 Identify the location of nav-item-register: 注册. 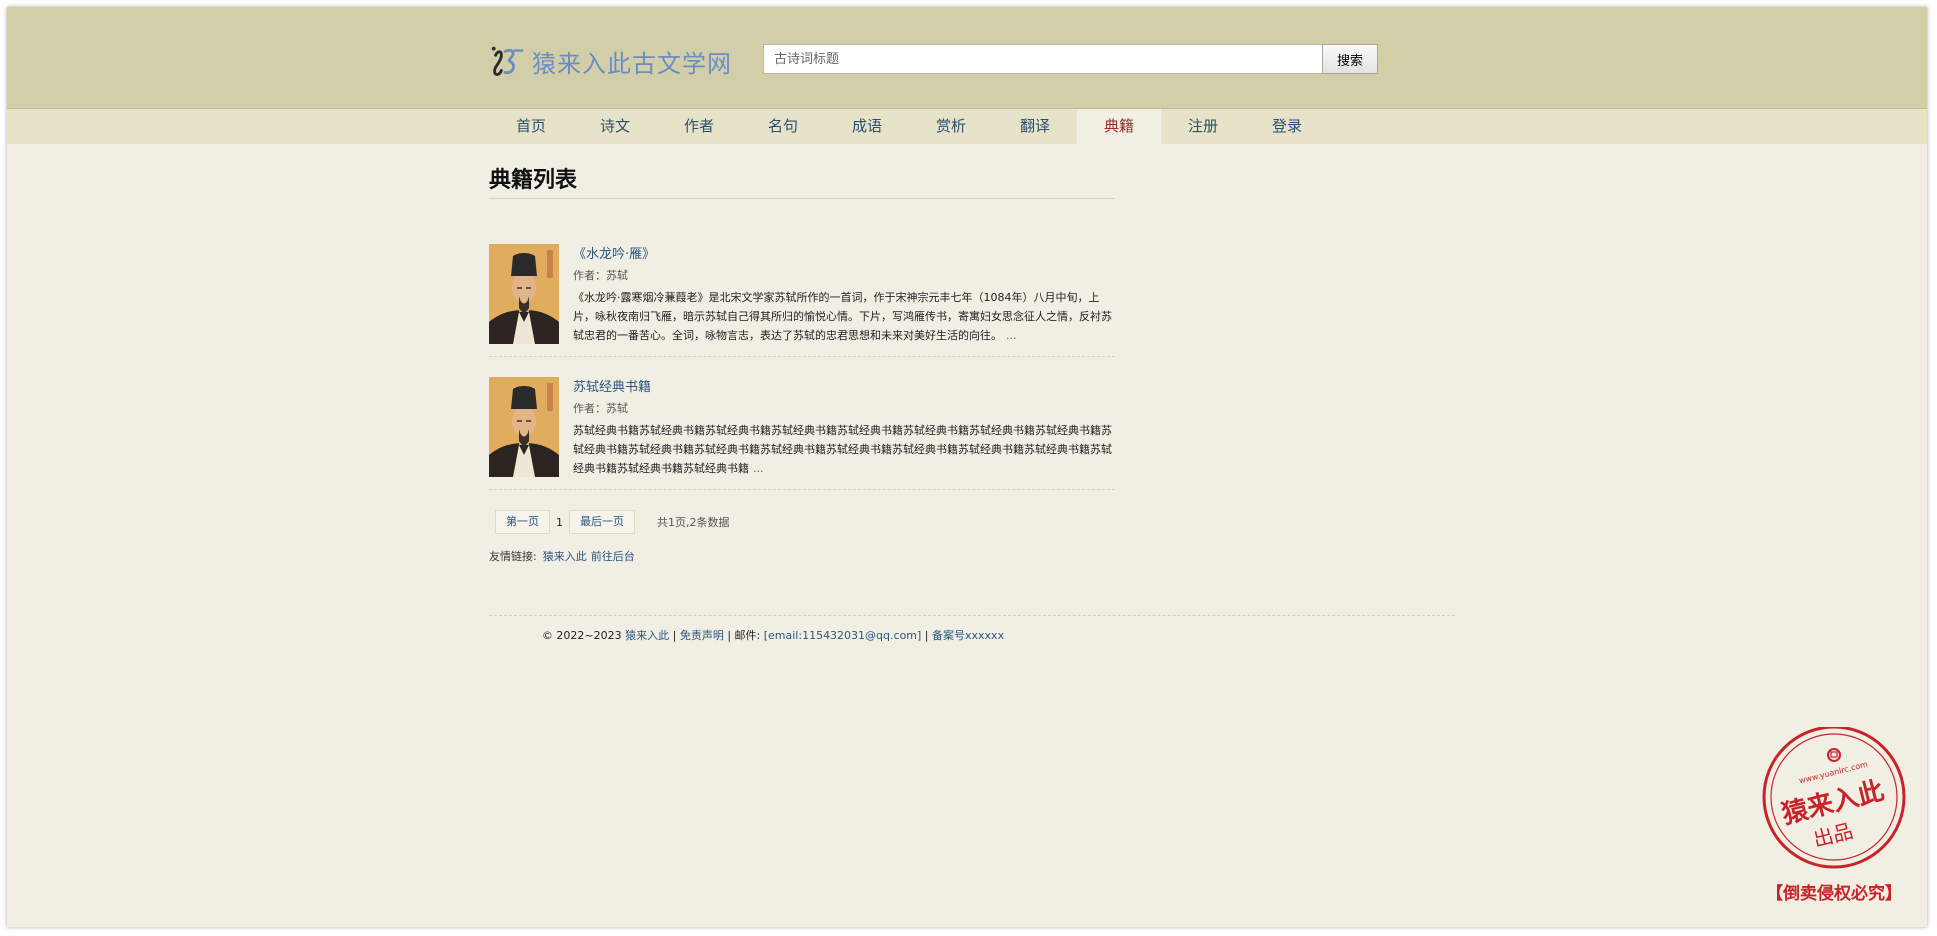
(1203, 126).